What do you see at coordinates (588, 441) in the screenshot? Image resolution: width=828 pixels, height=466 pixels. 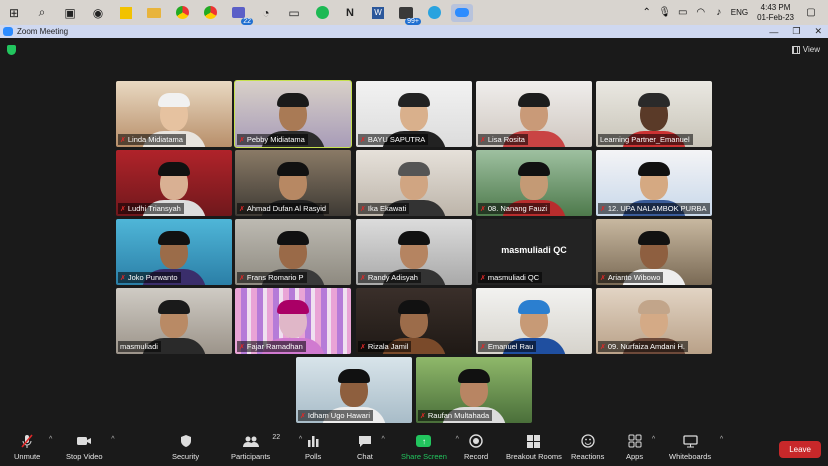 I see `smiley-icon` at bounding box center [588, 441].